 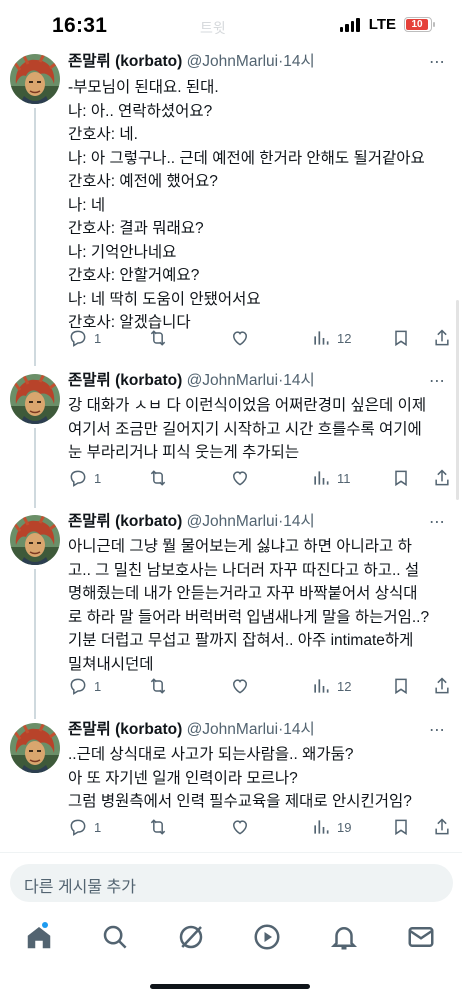 I want to click on tweet-actions: 1 12, so click(x=260, y=687).